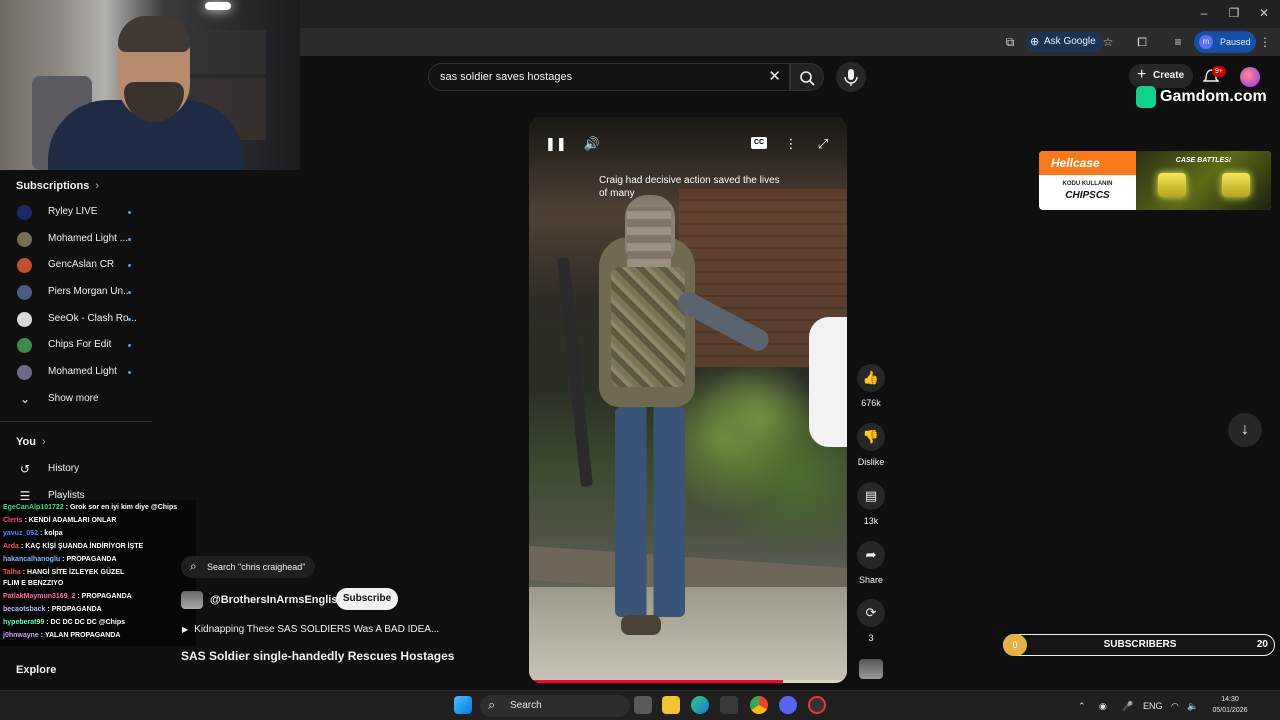 This screenshot has height=720, width=1280. Describe the element at coordinates (1087, 163) in the screenshot. I see `hellcase-brand: Hellcase` at that location.